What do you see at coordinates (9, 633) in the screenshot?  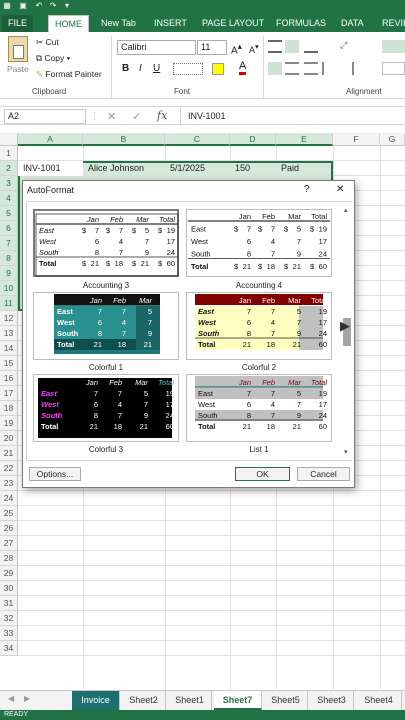 I see `row-header: 33` at bounding box center [9, 633].